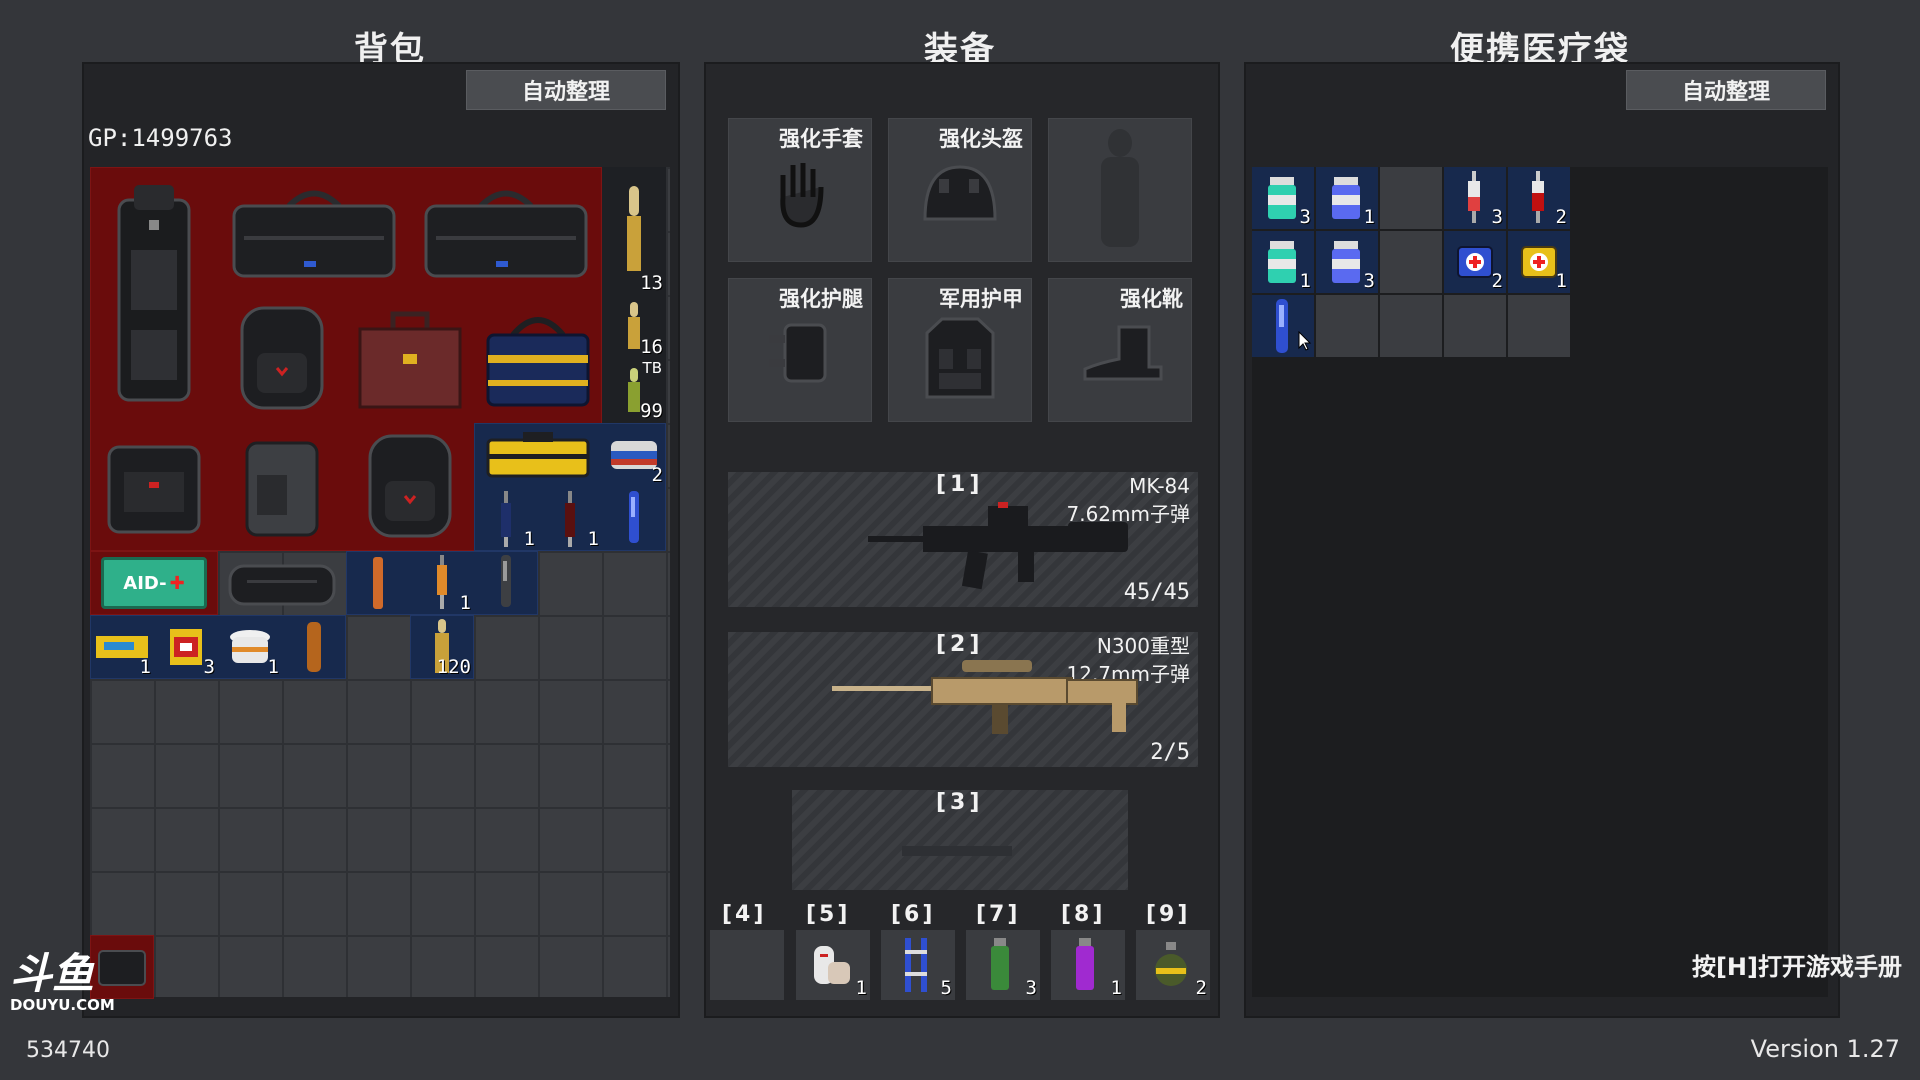 This screenshot has width=1920, height=1080. I want to click on ammo-item: 16, so click(634, 327).